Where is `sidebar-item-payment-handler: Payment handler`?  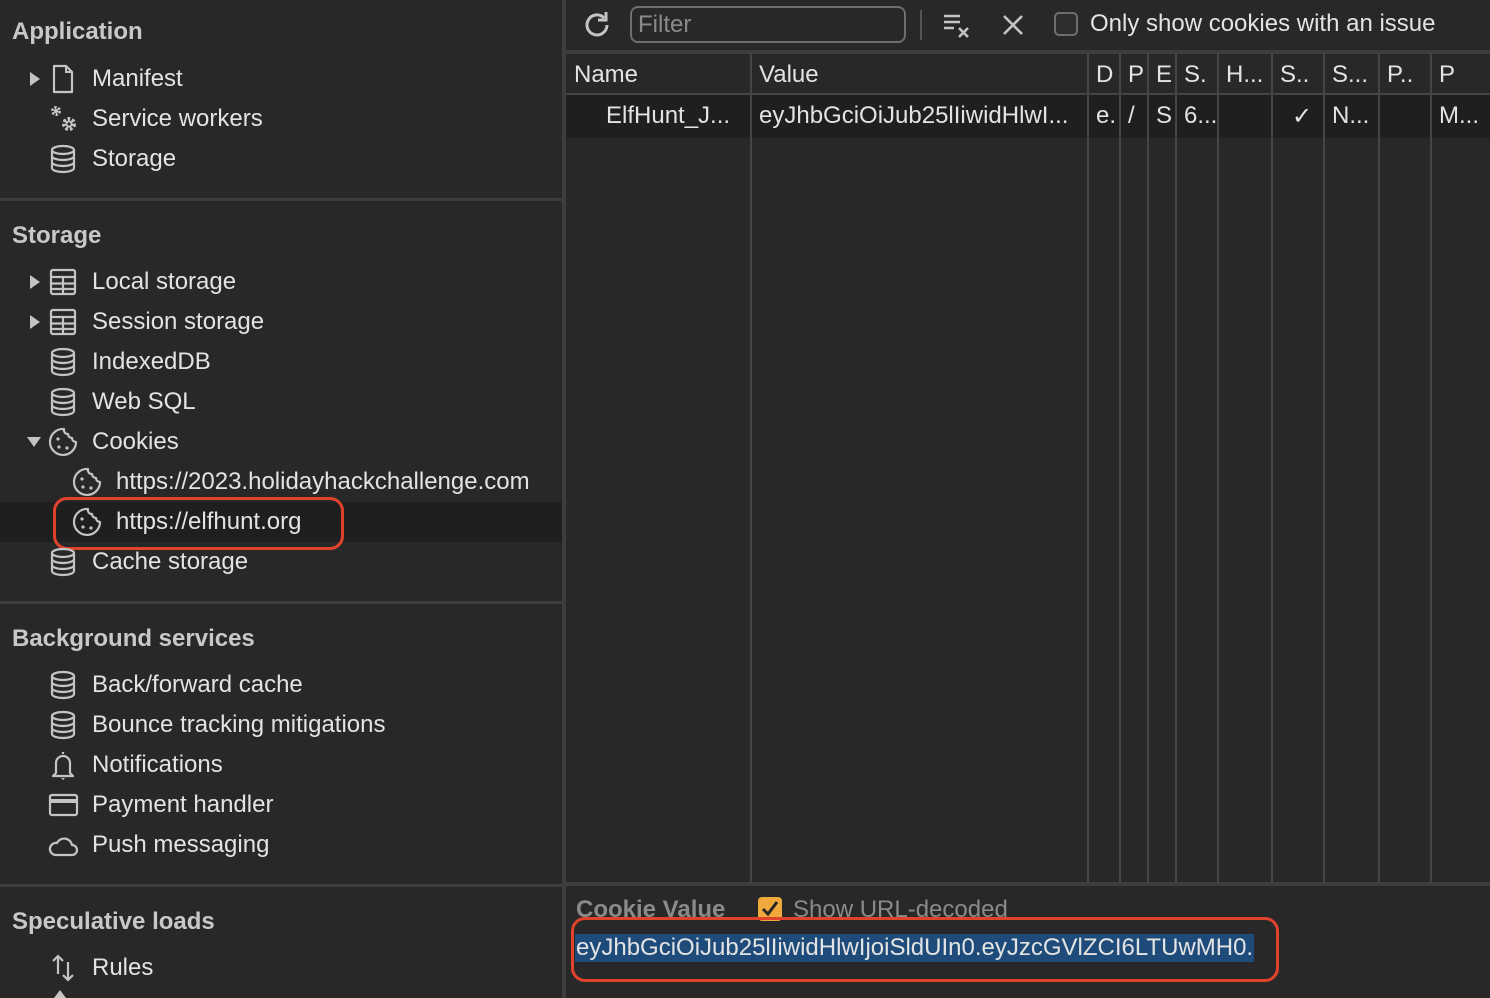 sidebar-item-payment-handler: Payment handler is located at coordinates (281, 805).